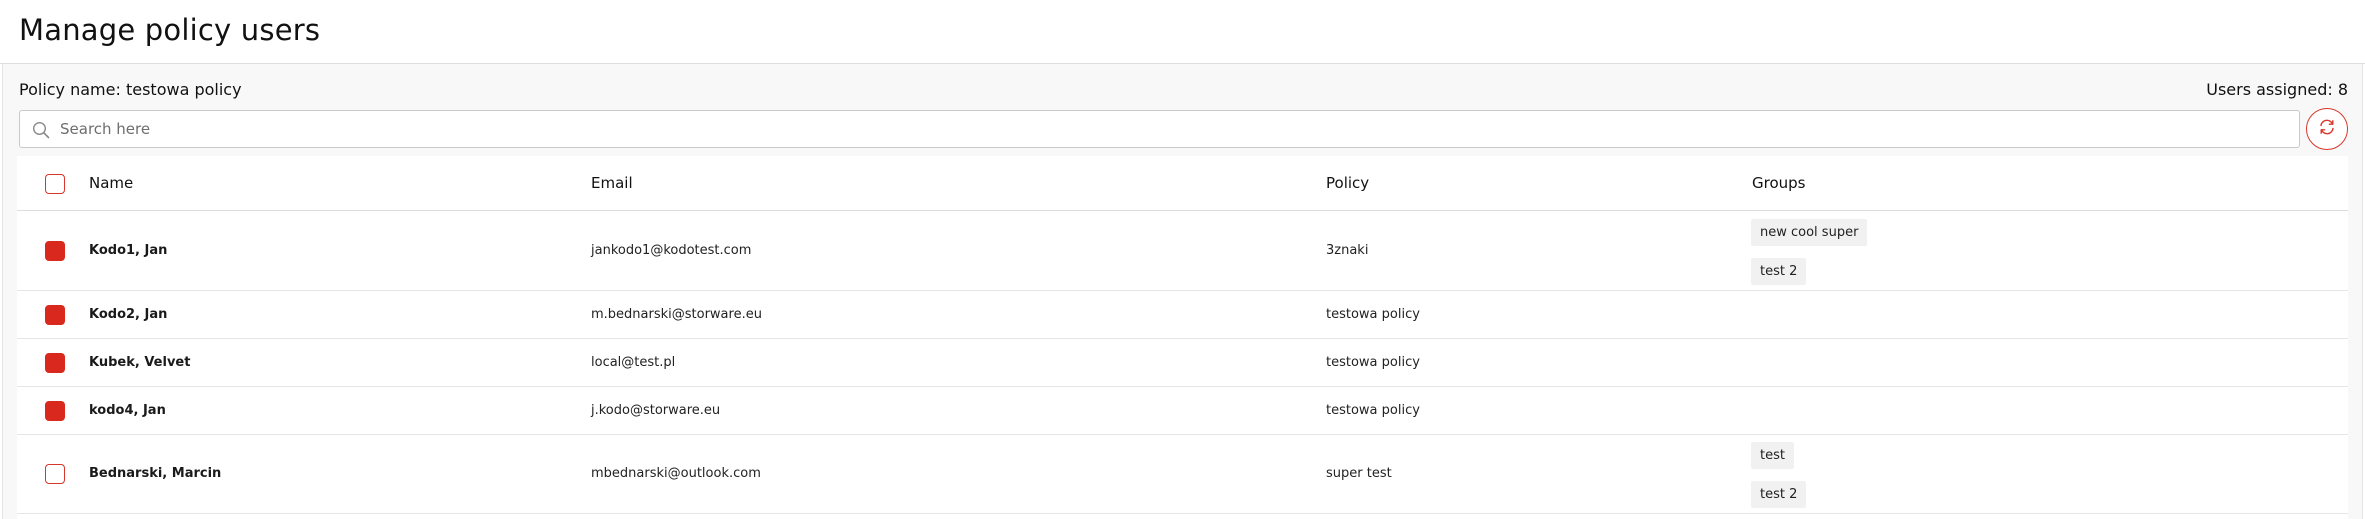 Image resolution: width=2365 pixels, height=519 pixels. I want to click on page-title: Manage policy users, so click(170, 30).